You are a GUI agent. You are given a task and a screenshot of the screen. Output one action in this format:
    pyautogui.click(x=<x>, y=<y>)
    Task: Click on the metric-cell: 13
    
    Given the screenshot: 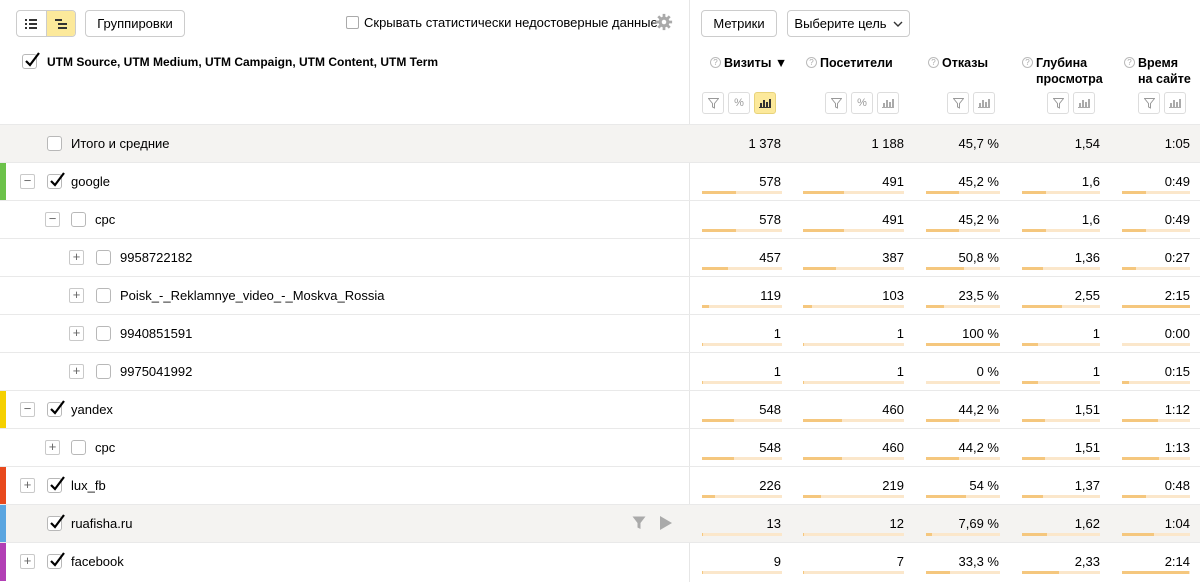 What is the action you would take?
    pyautogui.click(x=773, y=523)
    